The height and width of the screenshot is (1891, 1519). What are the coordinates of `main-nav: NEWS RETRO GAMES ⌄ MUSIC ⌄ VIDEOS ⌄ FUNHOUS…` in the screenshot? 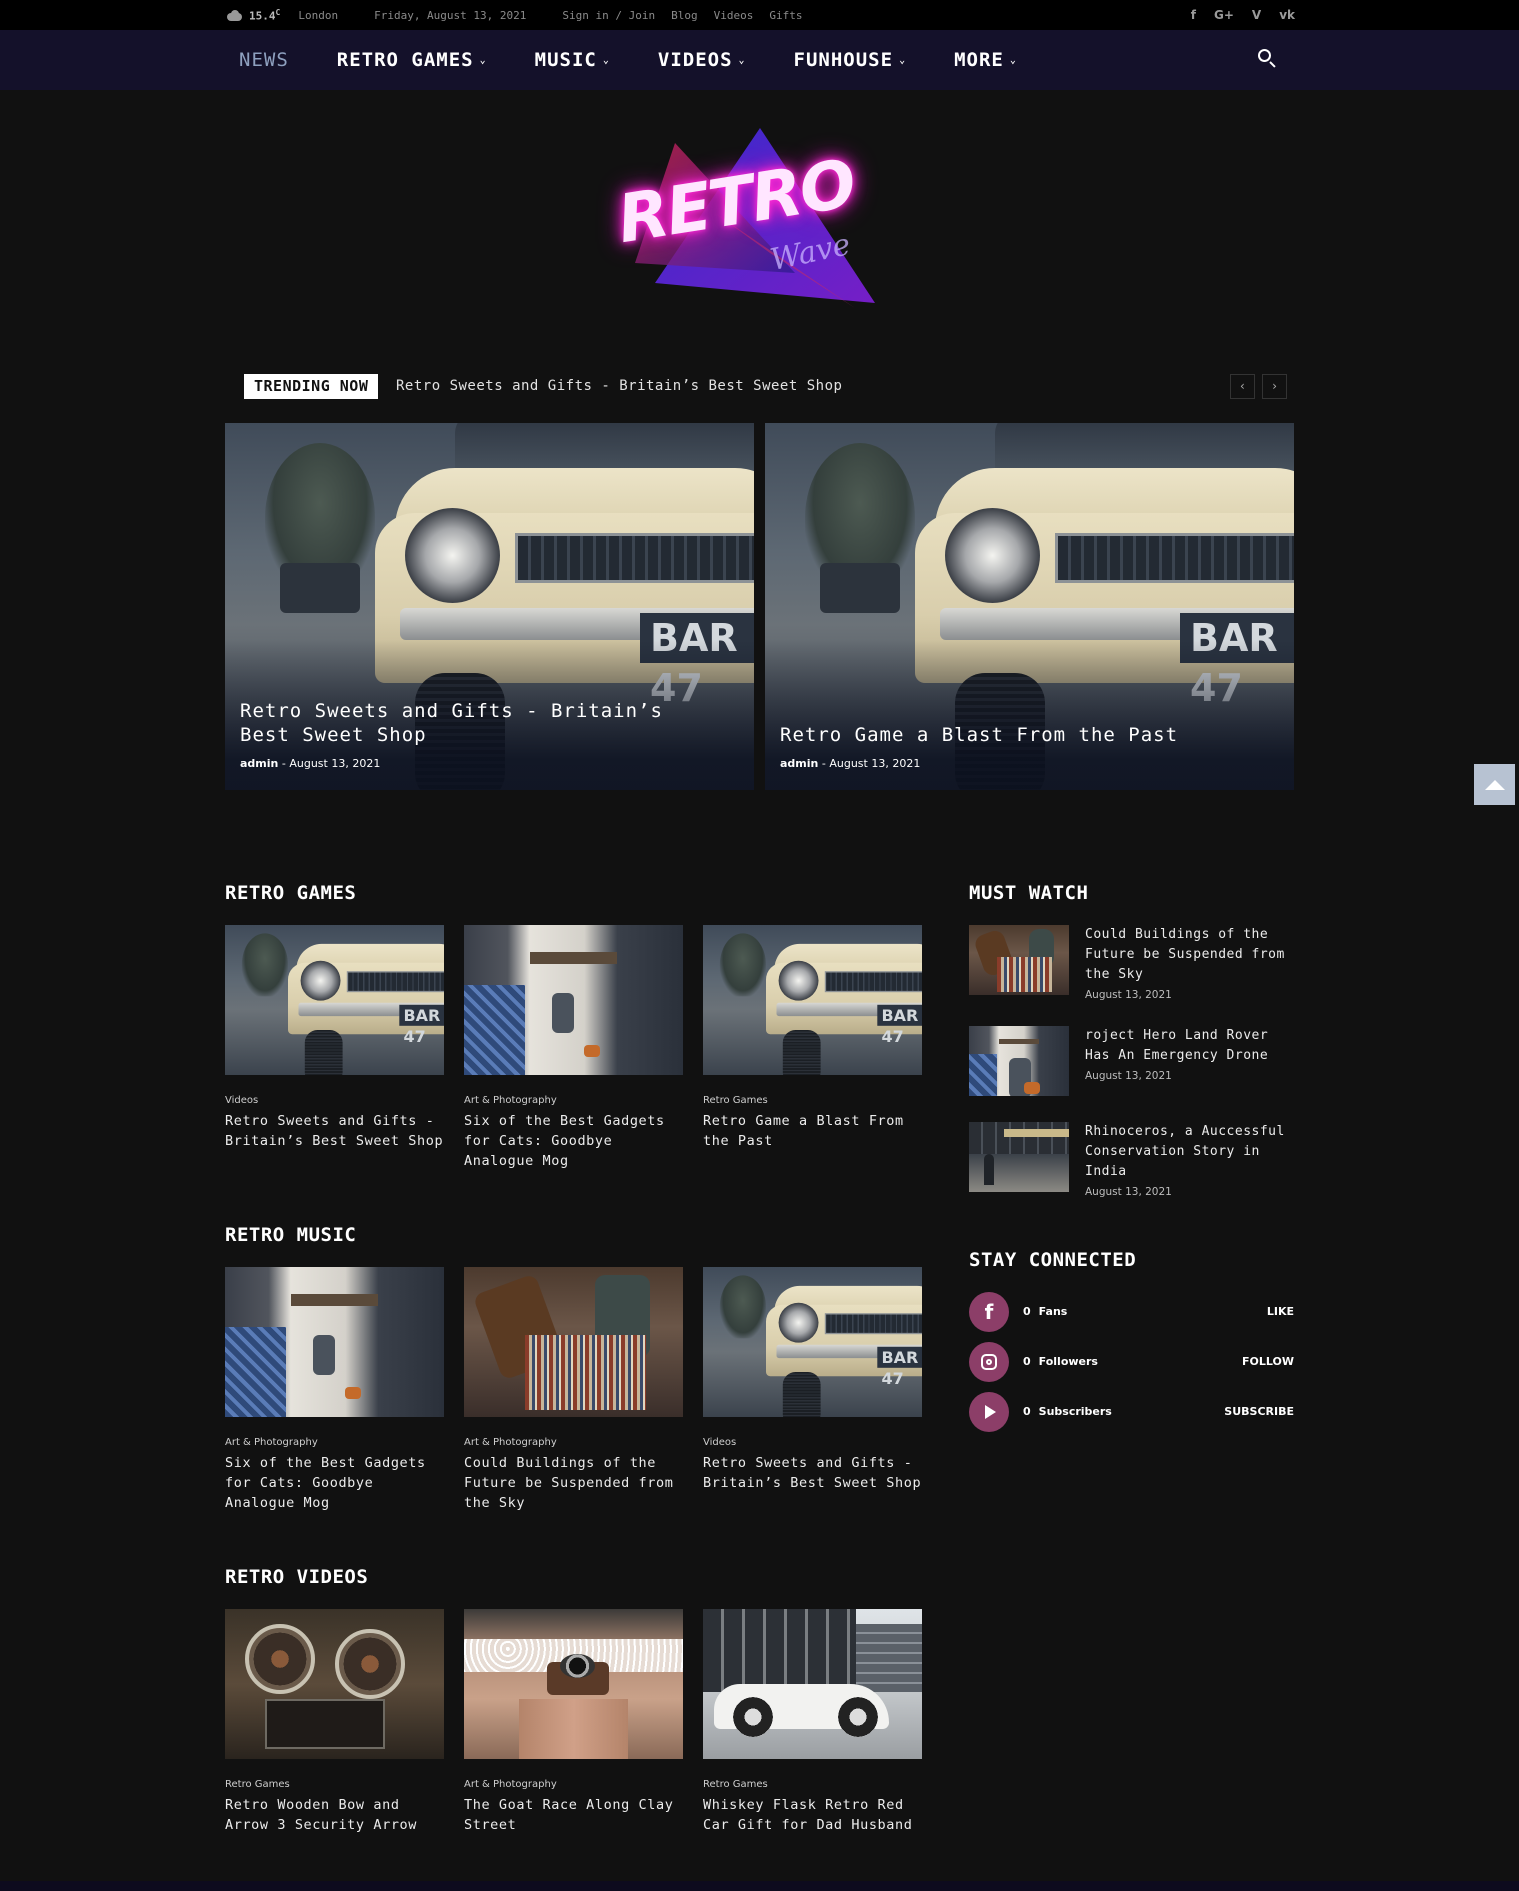 It's located at (759, 60).